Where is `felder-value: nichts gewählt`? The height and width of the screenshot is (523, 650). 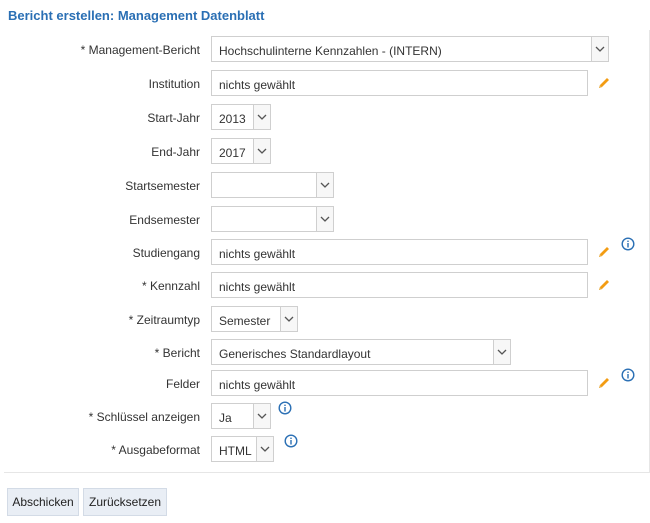 felder-value: nichts gewählt is located at coordinates (257, 385).